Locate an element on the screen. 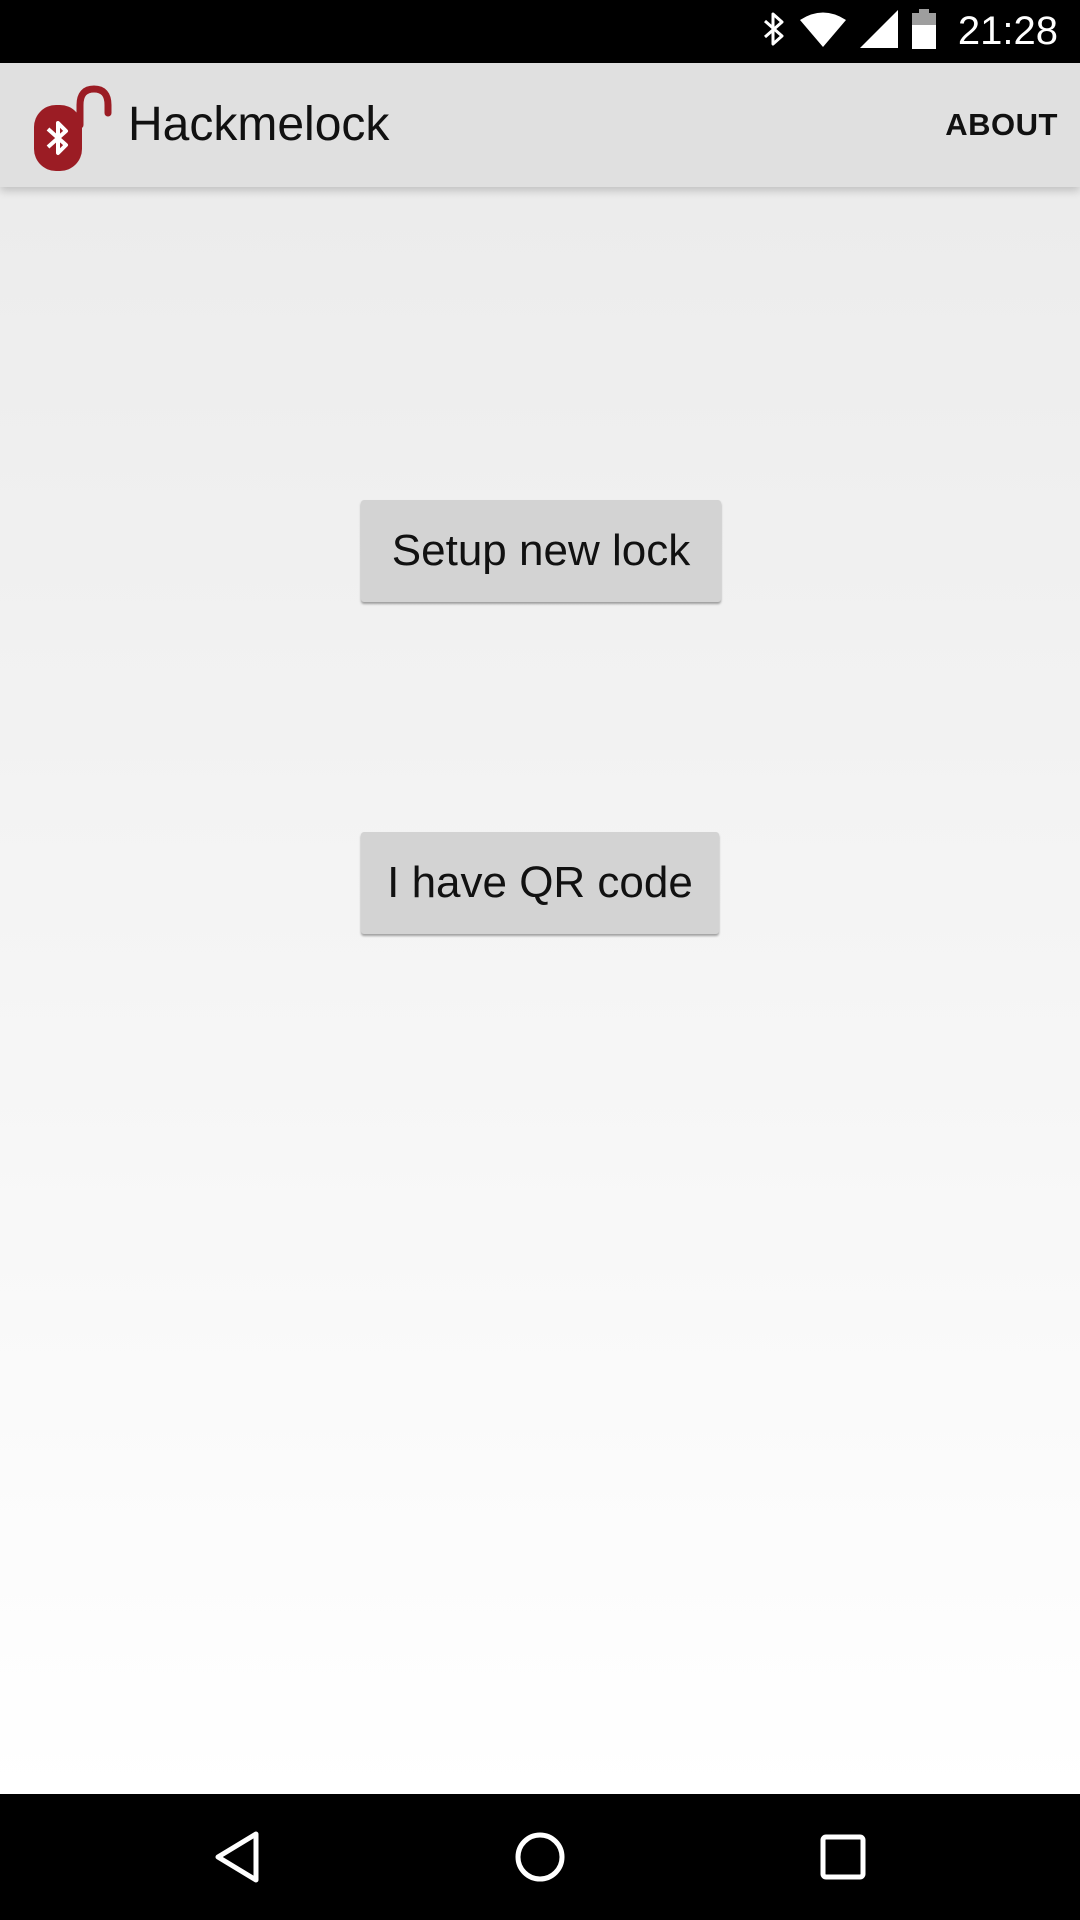  setup-new-lock-button: Setup new lock is located at coordinates (541, 551).